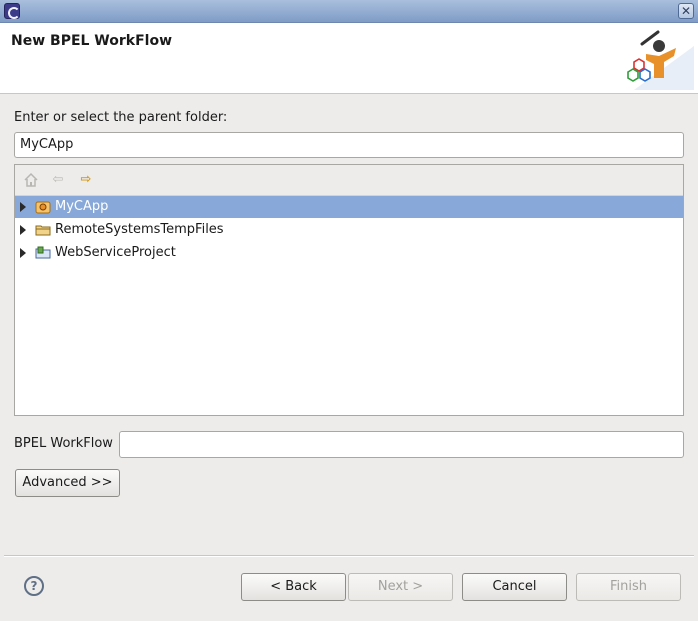  Describe the element at coordinates (31, 180) in the screenshot. I see `home-icon` at that location.